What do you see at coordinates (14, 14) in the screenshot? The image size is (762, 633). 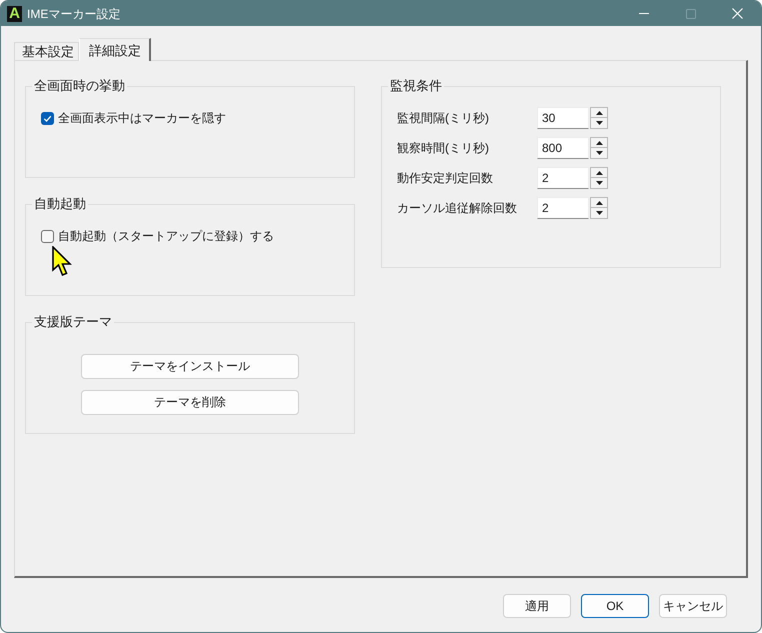 I see `app-logo: A` at bounding box center [14, 14].